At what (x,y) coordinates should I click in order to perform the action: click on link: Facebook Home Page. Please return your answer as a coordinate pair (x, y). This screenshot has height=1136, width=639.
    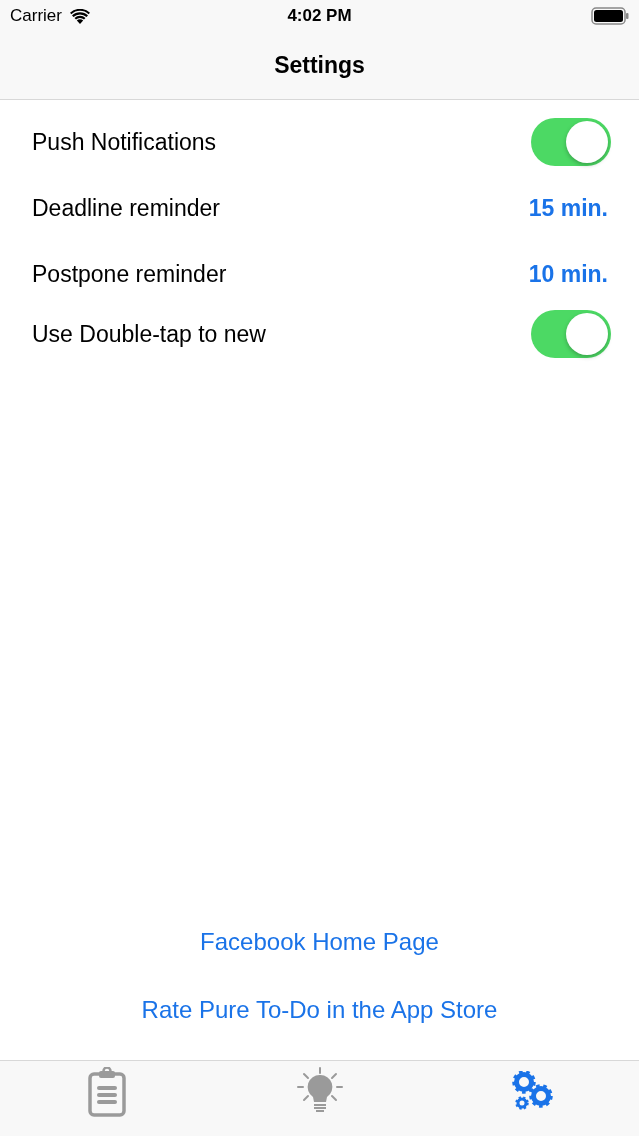
    Looking at the image, I should click on (319, 942).